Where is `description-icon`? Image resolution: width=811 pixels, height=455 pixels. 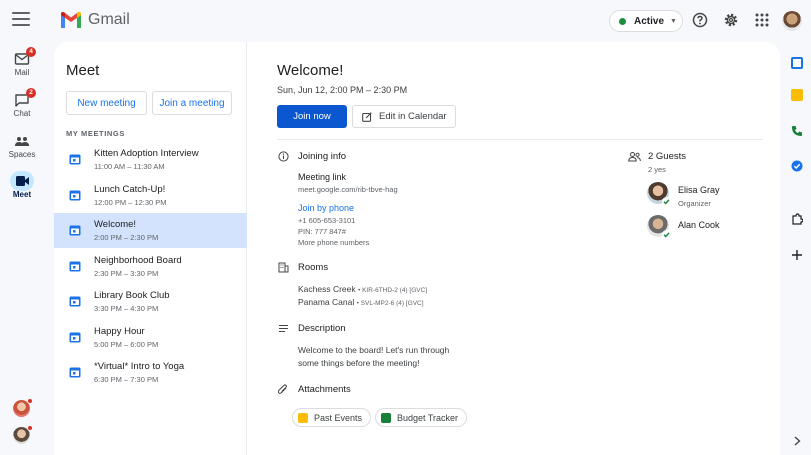
description-icon is located at coordinates (283, 328).